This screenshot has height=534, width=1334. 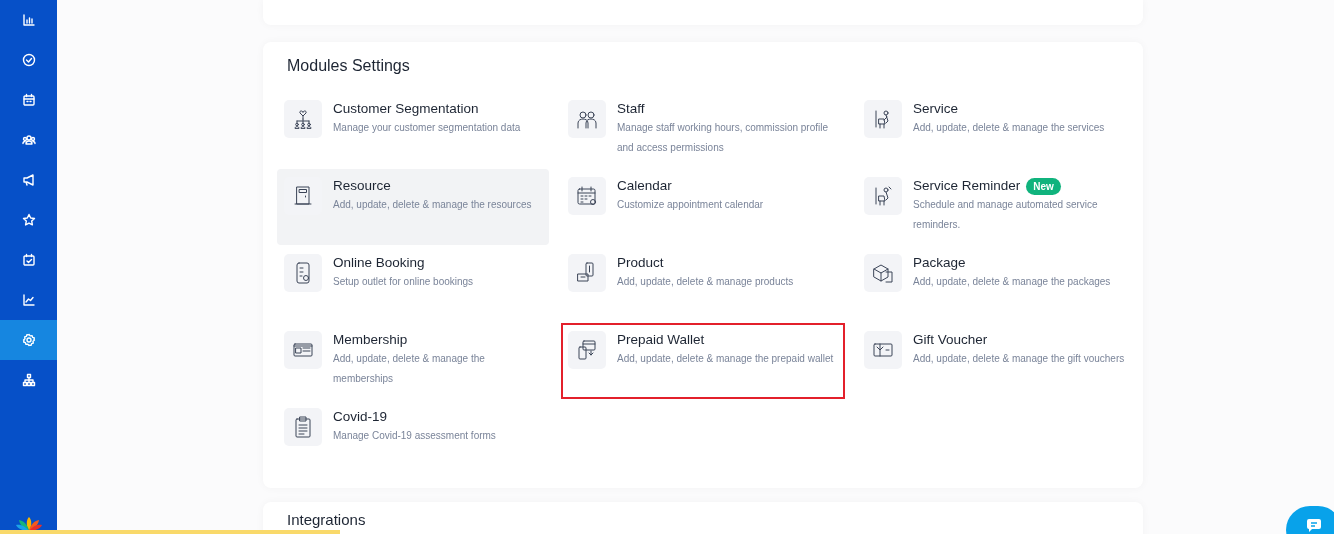 What do you see at coordinates (967, 186) in the screenshot?
I see `module-title: Service Reminder` at bounding box center [967, 186].